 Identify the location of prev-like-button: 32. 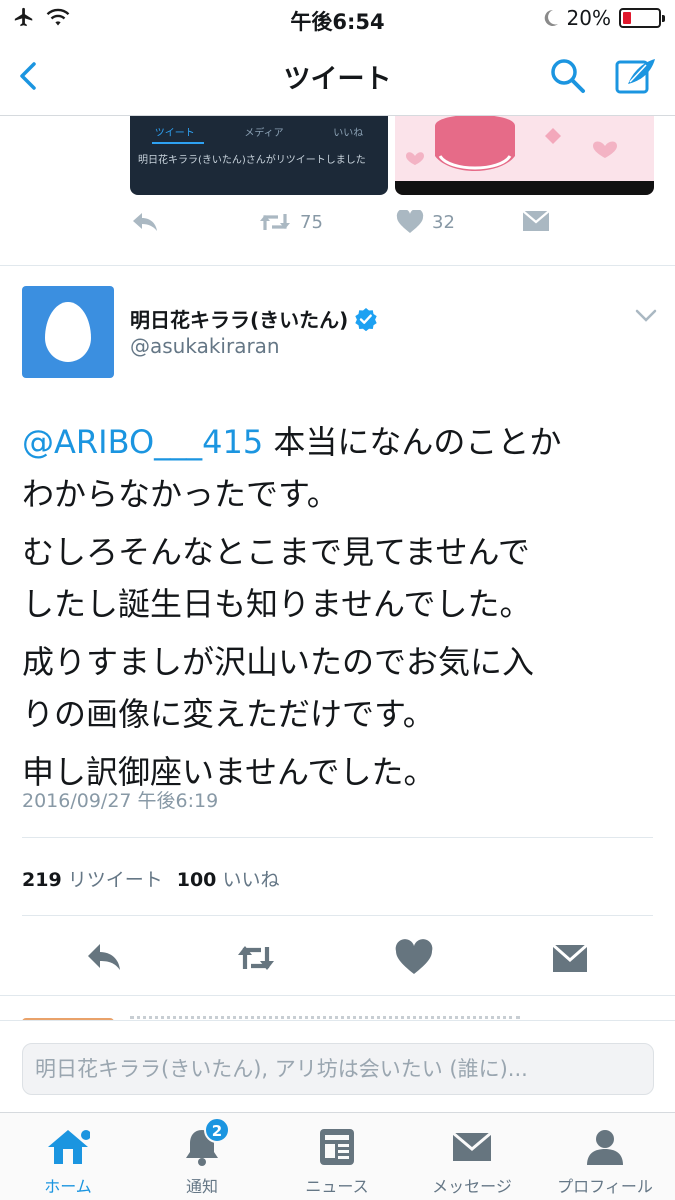
(425, 222).